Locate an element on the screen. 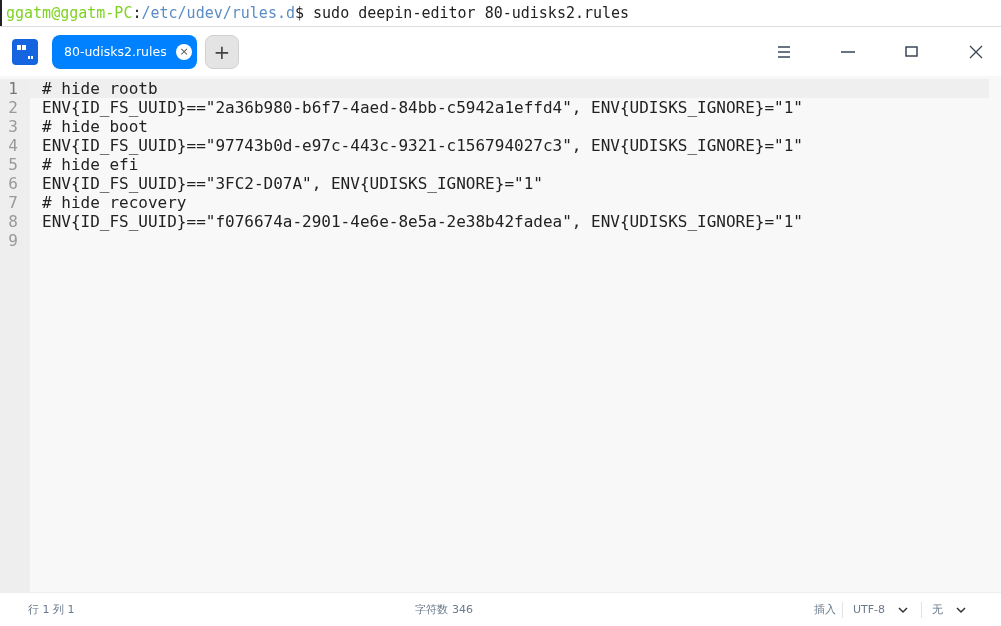 Image resolution: width=1001 pixels, height=626 pixels. code-line: ENV{ID_FS_UUID}=="97743b0d-e97c-443c-9321-c156794027c3", ENV{UDISKS_IGNORE}="1" is located at coordinates (422, 145).